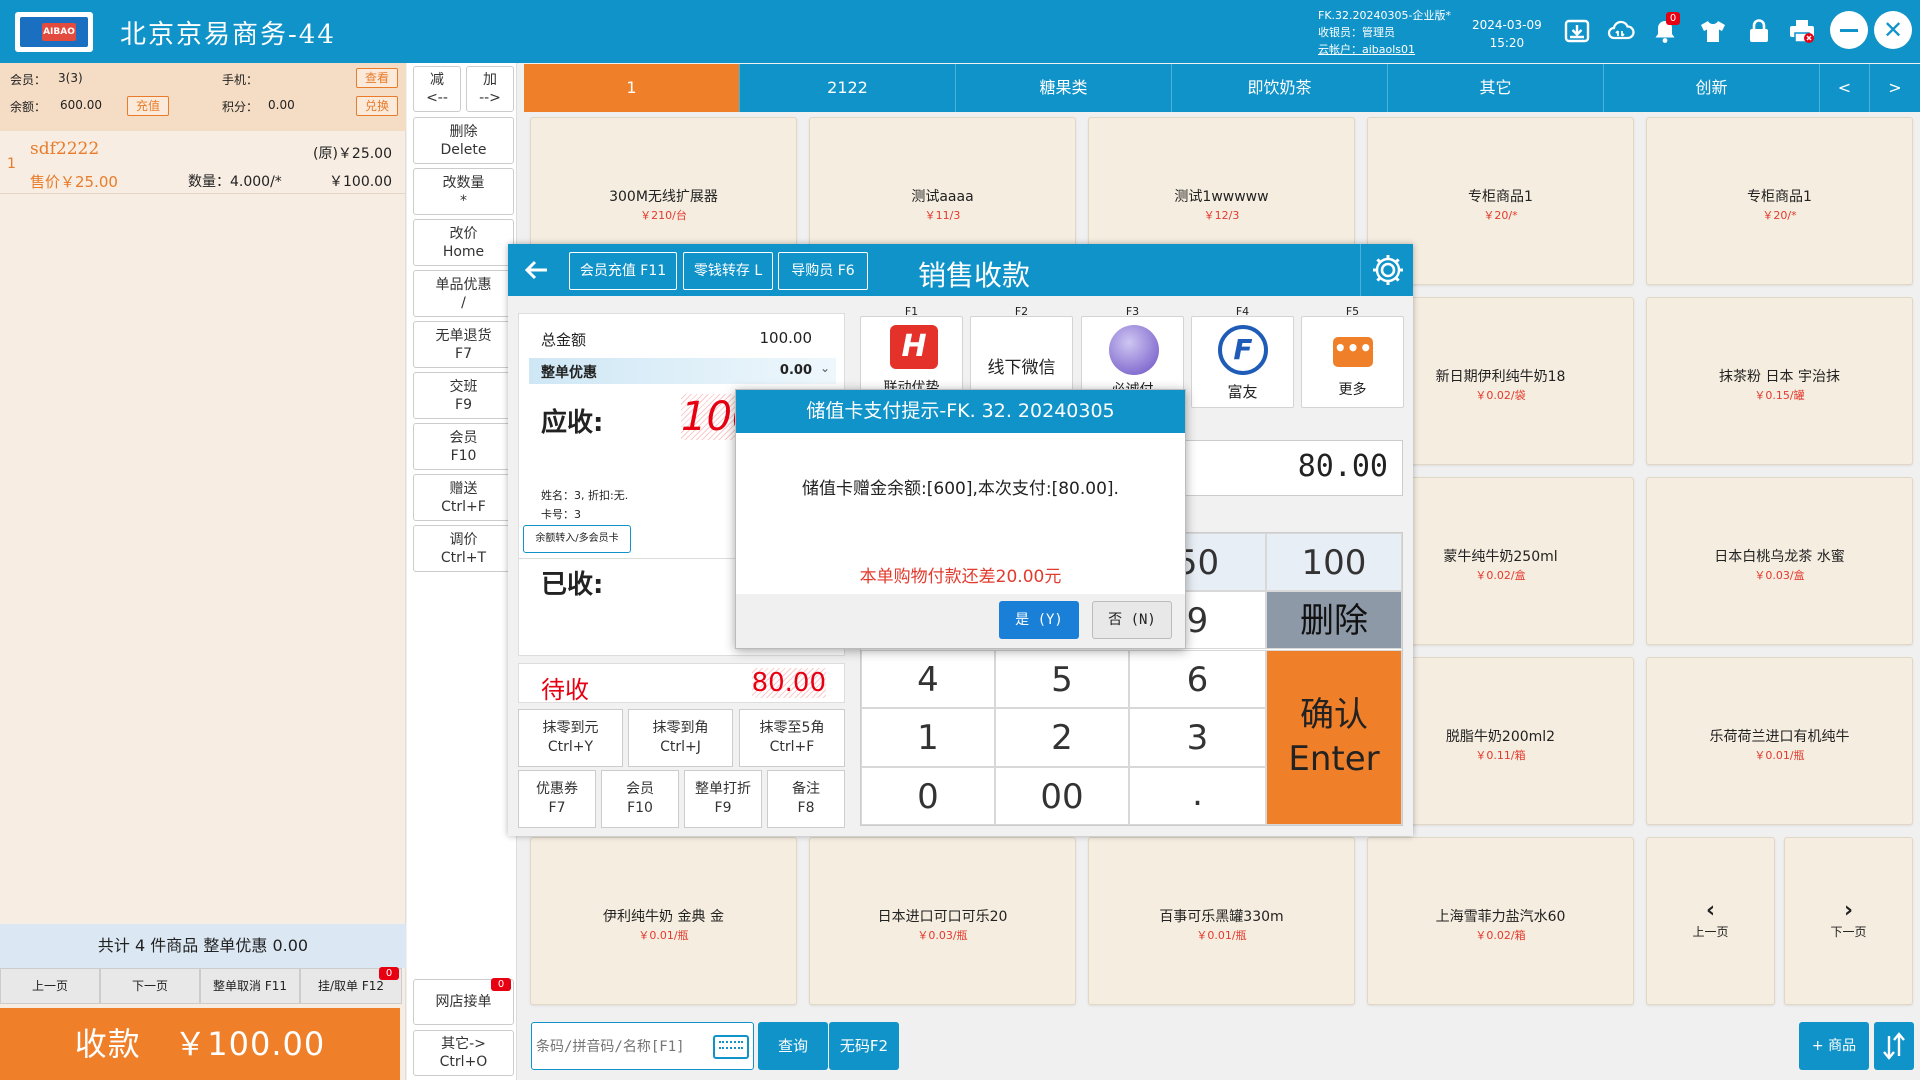 Image resolution: width=1920 pixels, height=1080 pixels. Describe the element at coordinates (1132, 620) in the screenshot. I see `no-button: 否 (N)` at that location.